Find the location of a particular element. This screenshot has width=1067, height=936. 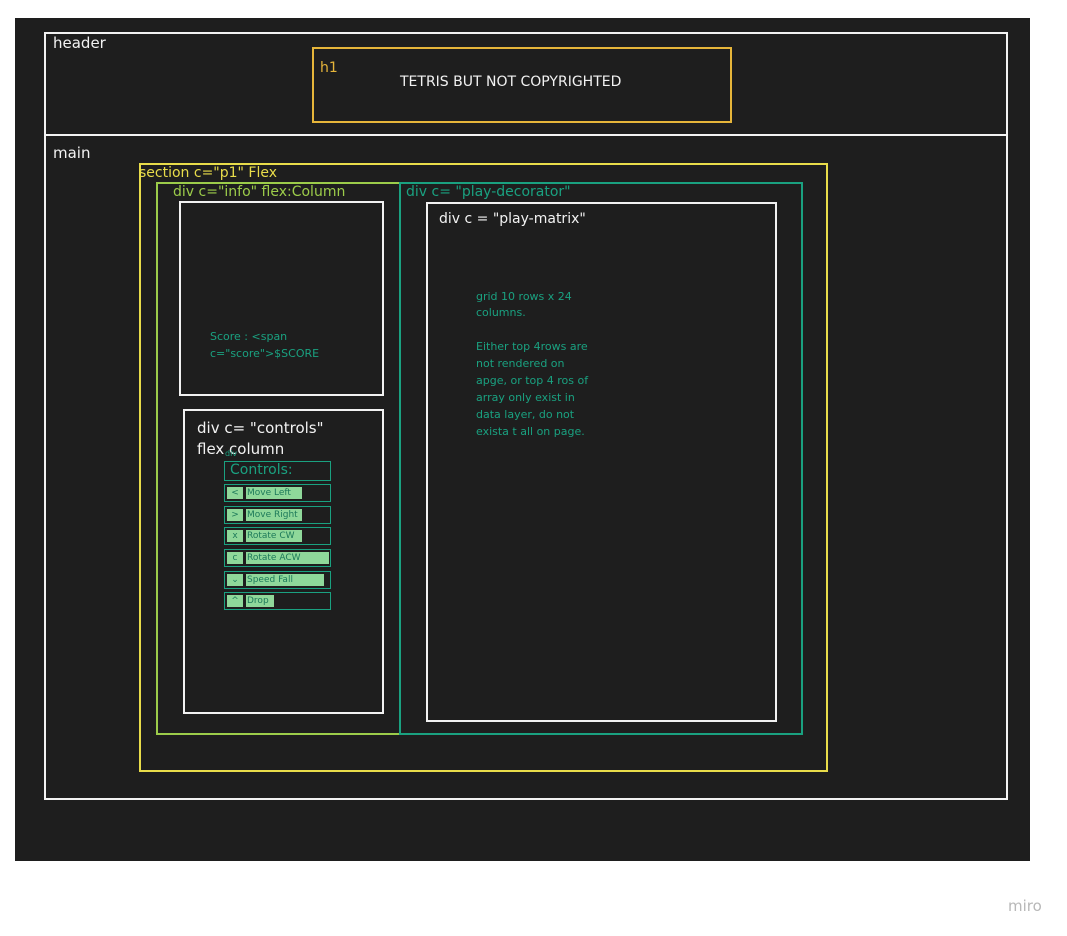

key-down-icon: ⌄ is located at coordinates (235, 580).